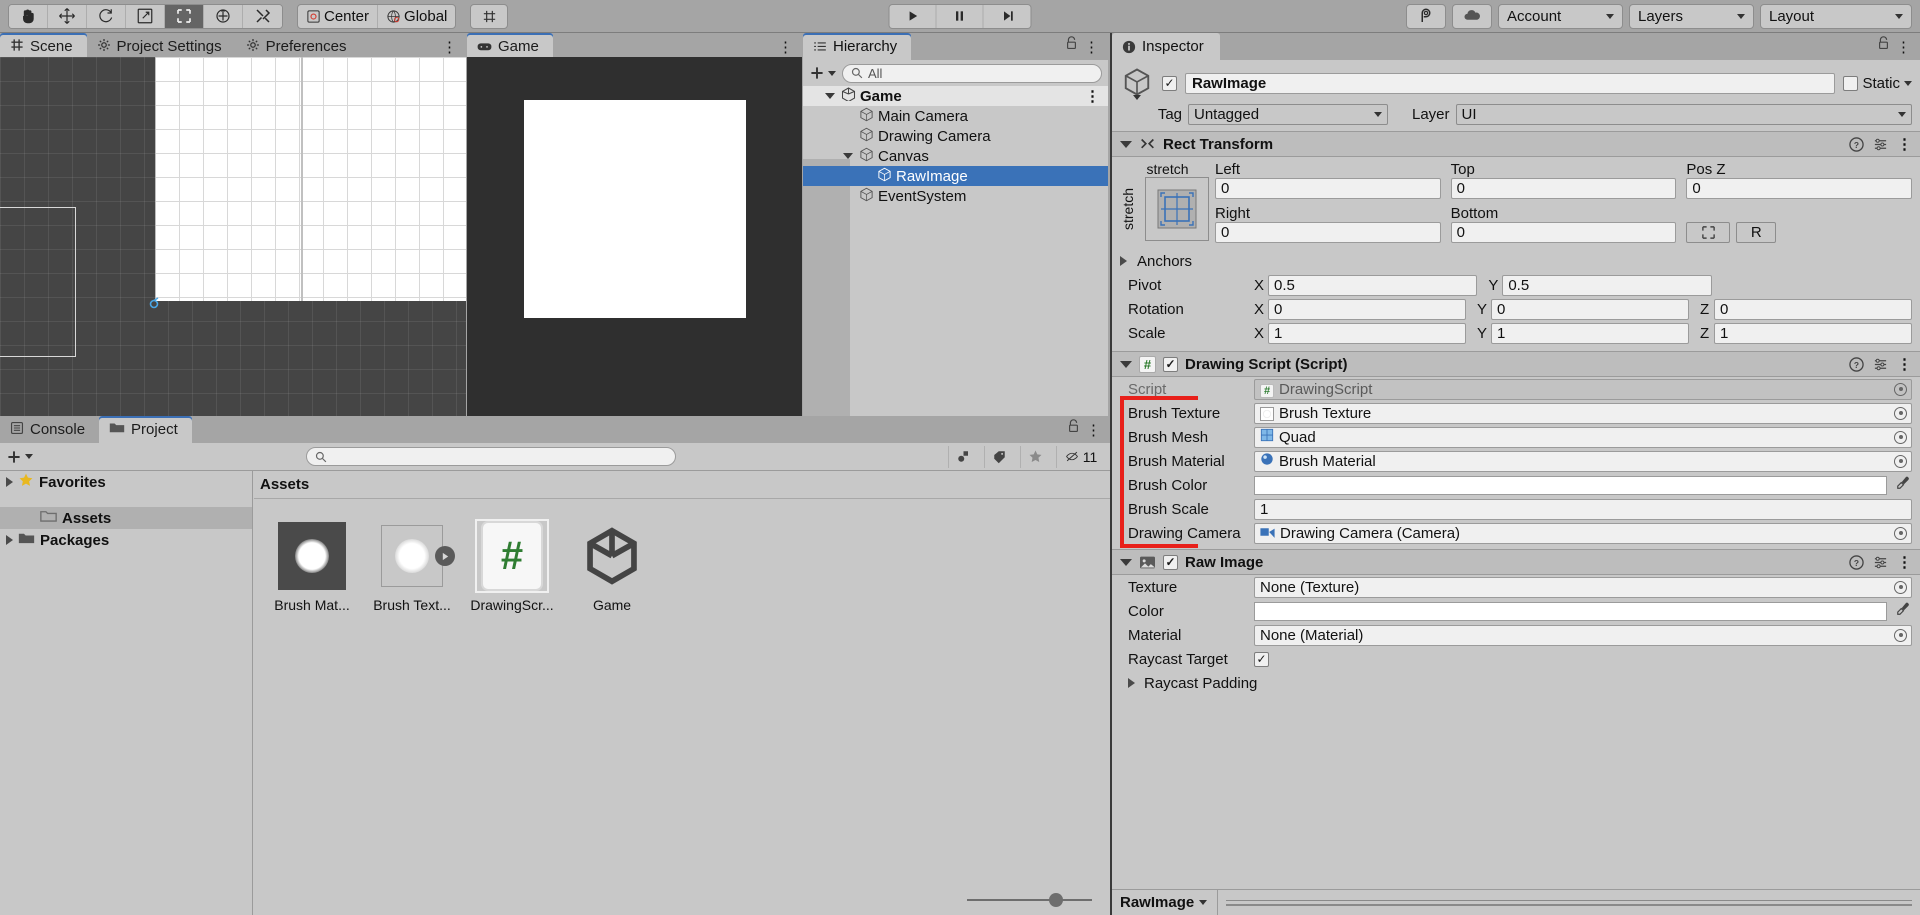  What do you see at coordinates (1170, 562) in the screenshot?
I see `raw-image-enabled-checkbox: ✓` at bounding box center [1170, 562].